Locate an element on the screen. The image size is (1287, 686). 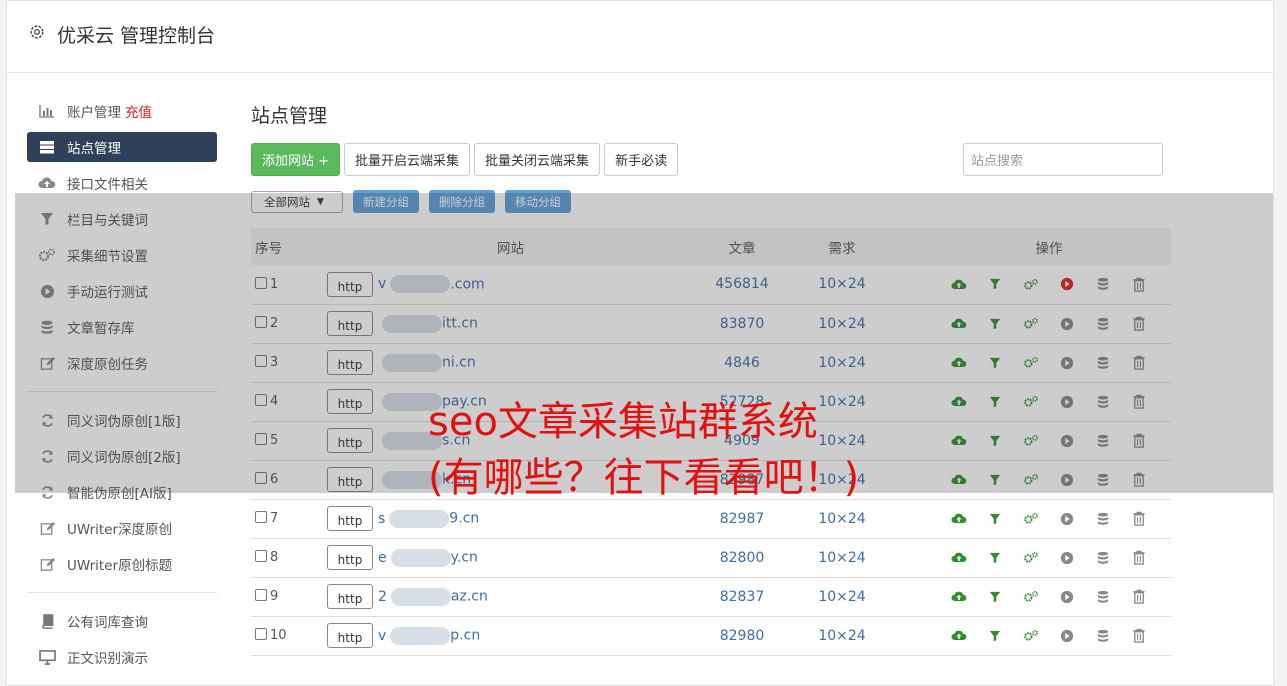
book-icon is located at coordinates (47, 621).